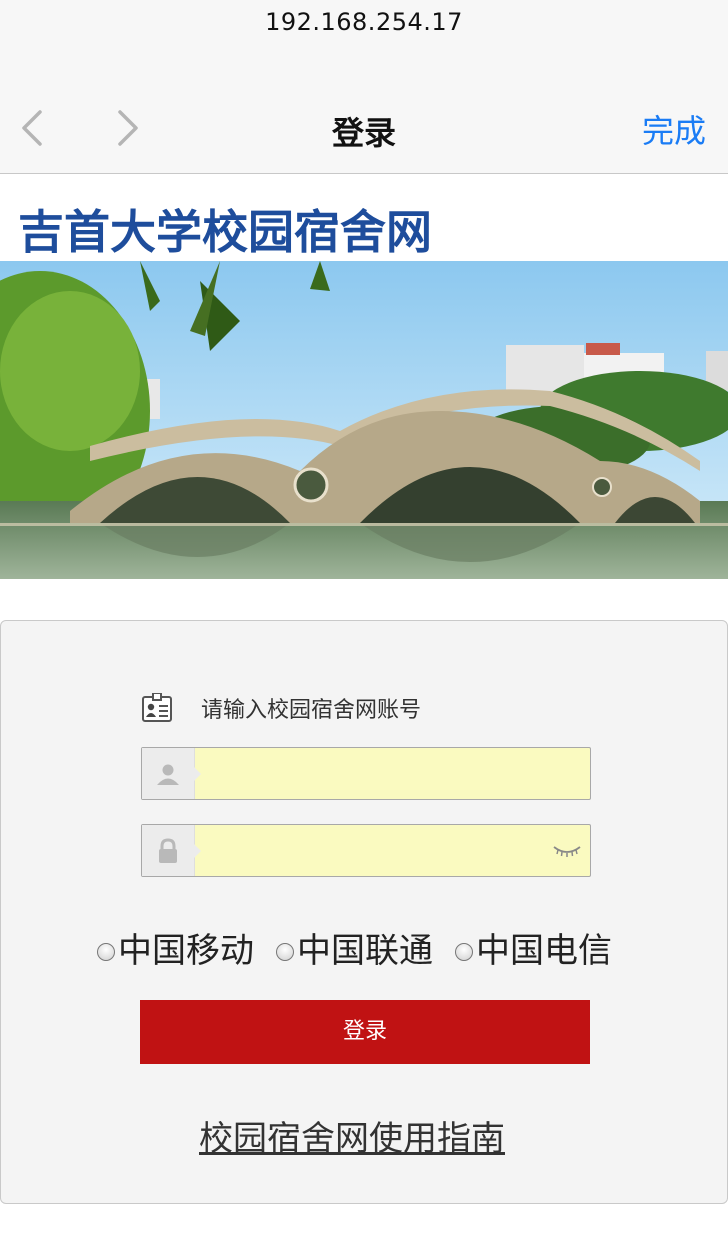 The image size is (728, 1259). Describe the element at coordinates (363, 133) in the screenshot. I see `page-title: 登录` at that location.